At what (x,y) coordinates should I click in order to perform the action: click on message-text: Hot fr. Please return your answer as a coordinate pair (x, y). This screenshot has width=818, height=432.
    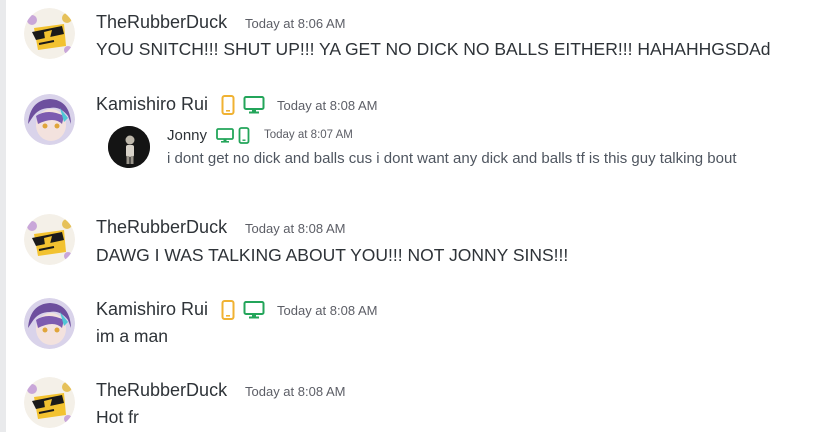
    Looking at the image, I should click on (117, 417).